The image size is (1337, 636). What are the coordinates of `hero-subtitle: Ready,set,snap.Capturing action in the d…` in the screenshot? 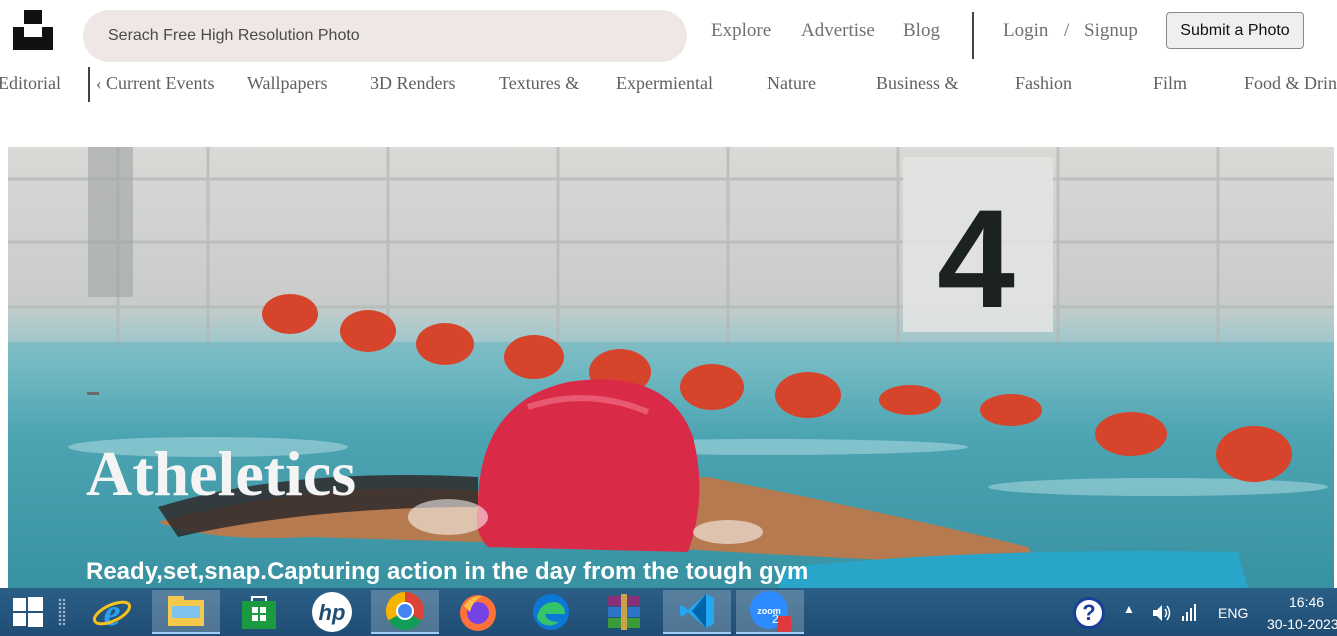 It's located at (447, 571).